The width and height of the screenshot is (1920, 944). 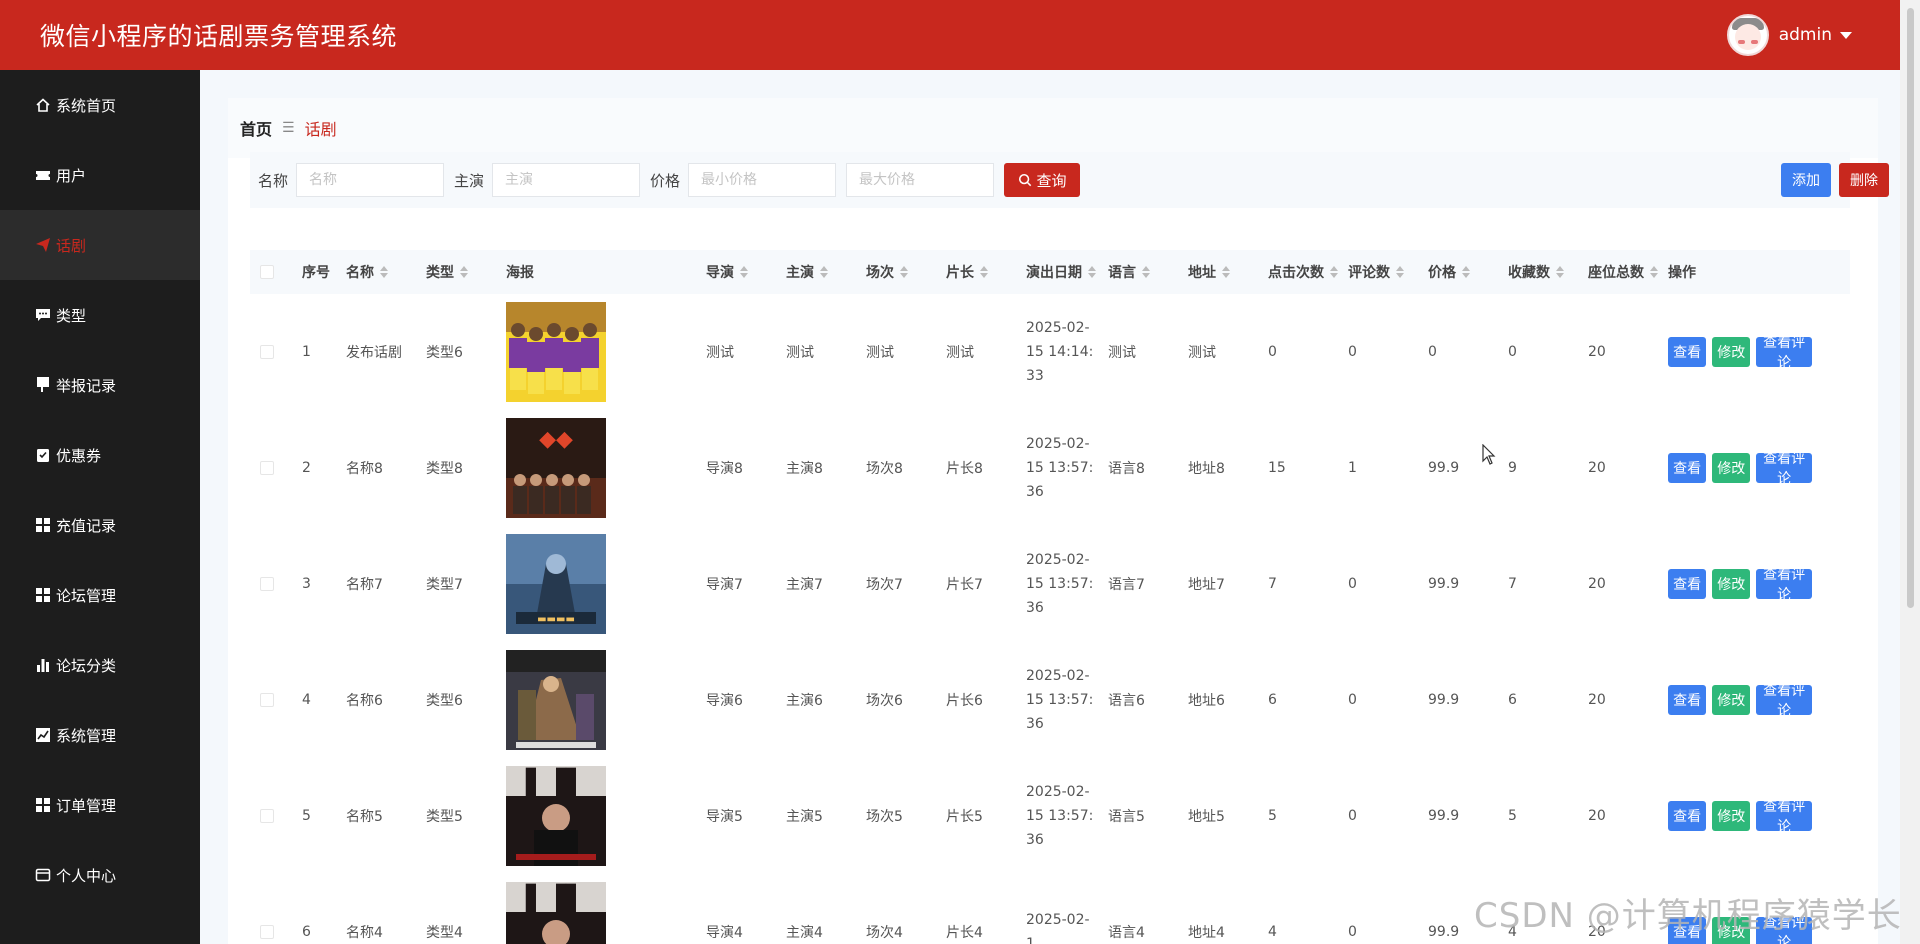 What do you see at coordinates (1067, 272) in the screenshot?
I see `header-date: 演出日期` at bounding box center [1067, 272].